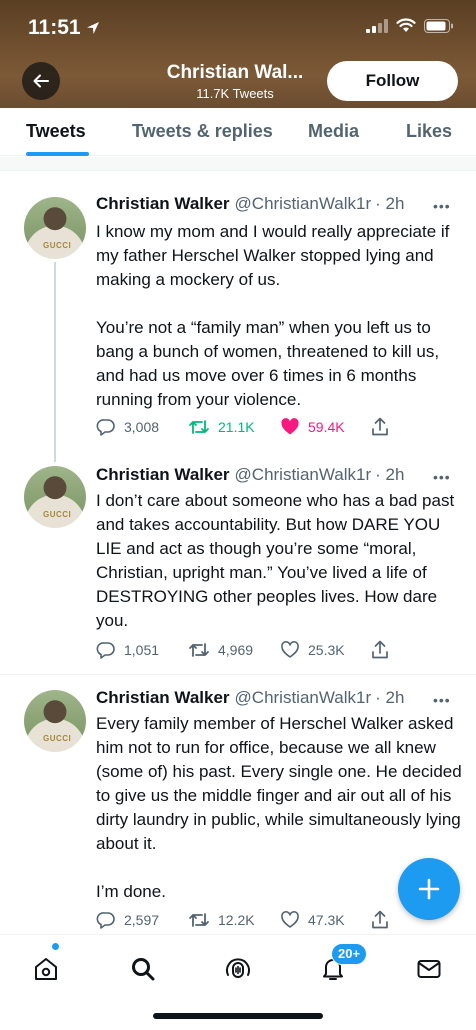 This screenshot has height=1030, width=476. Describe the element at coordinates (349, 954) in the screenshot. I see `notifications-badge: 20+` at that location.